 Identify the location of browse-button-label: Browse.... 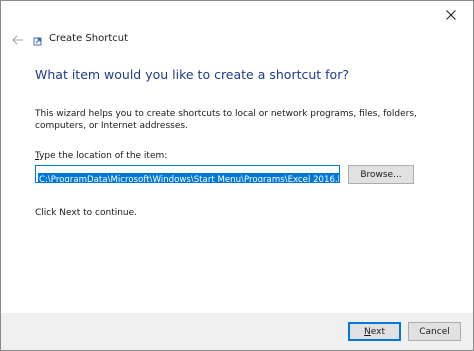
(381, 174).